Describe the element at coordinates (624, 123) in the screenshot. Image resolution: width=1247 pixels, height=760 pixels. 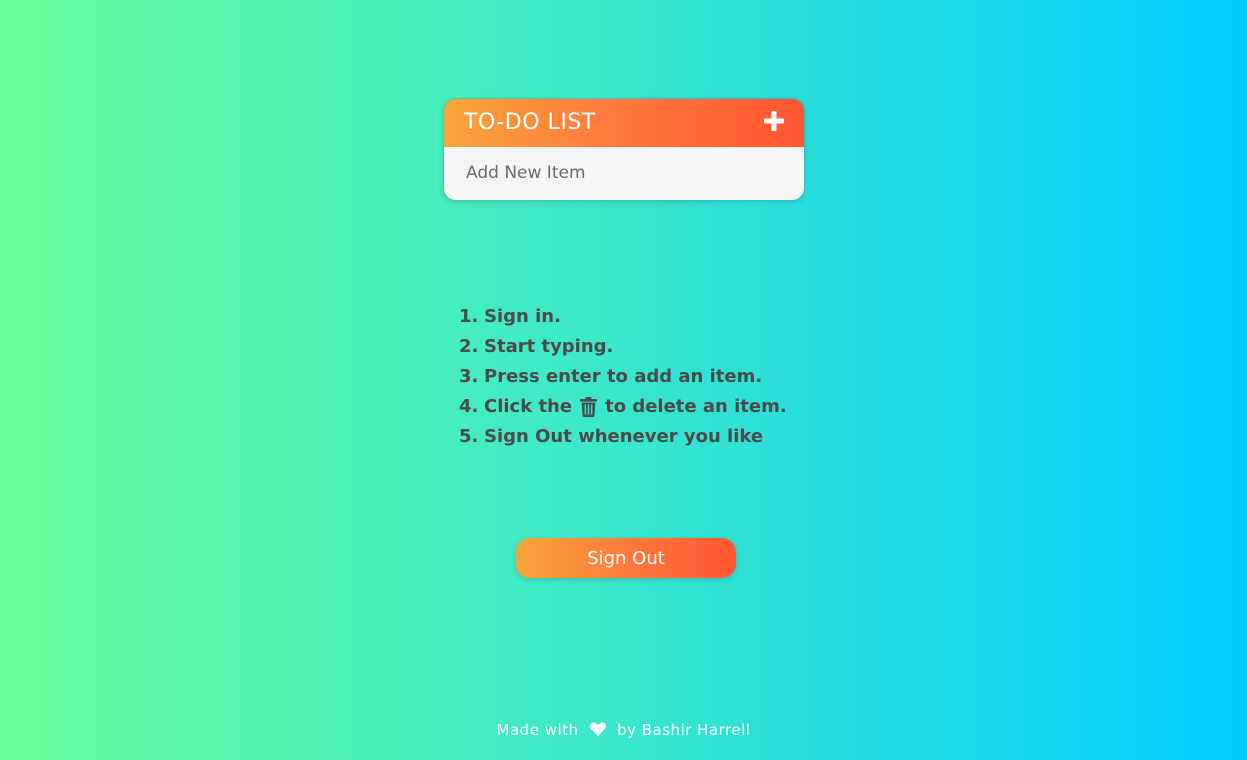
I see `card-header: TO-DO LIST` at that location.